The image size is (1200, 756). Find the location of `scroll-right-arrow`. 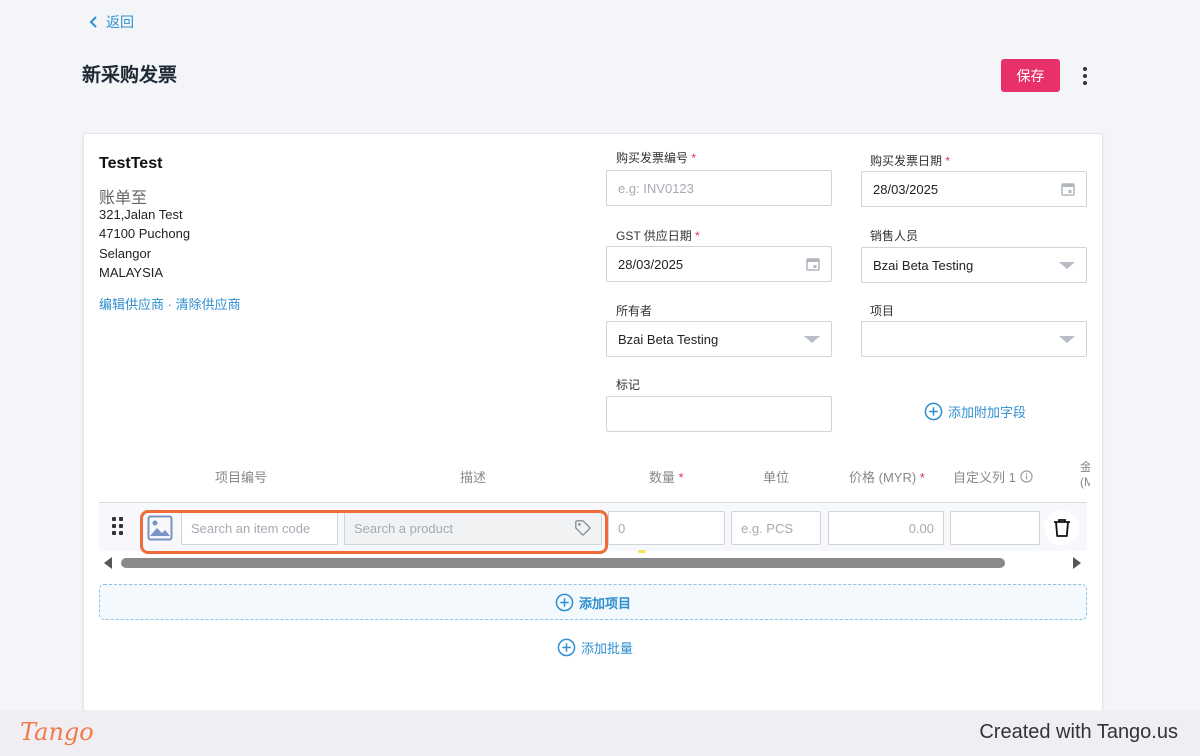

scroll-right-arrow is located at coordinates (1077, 563).